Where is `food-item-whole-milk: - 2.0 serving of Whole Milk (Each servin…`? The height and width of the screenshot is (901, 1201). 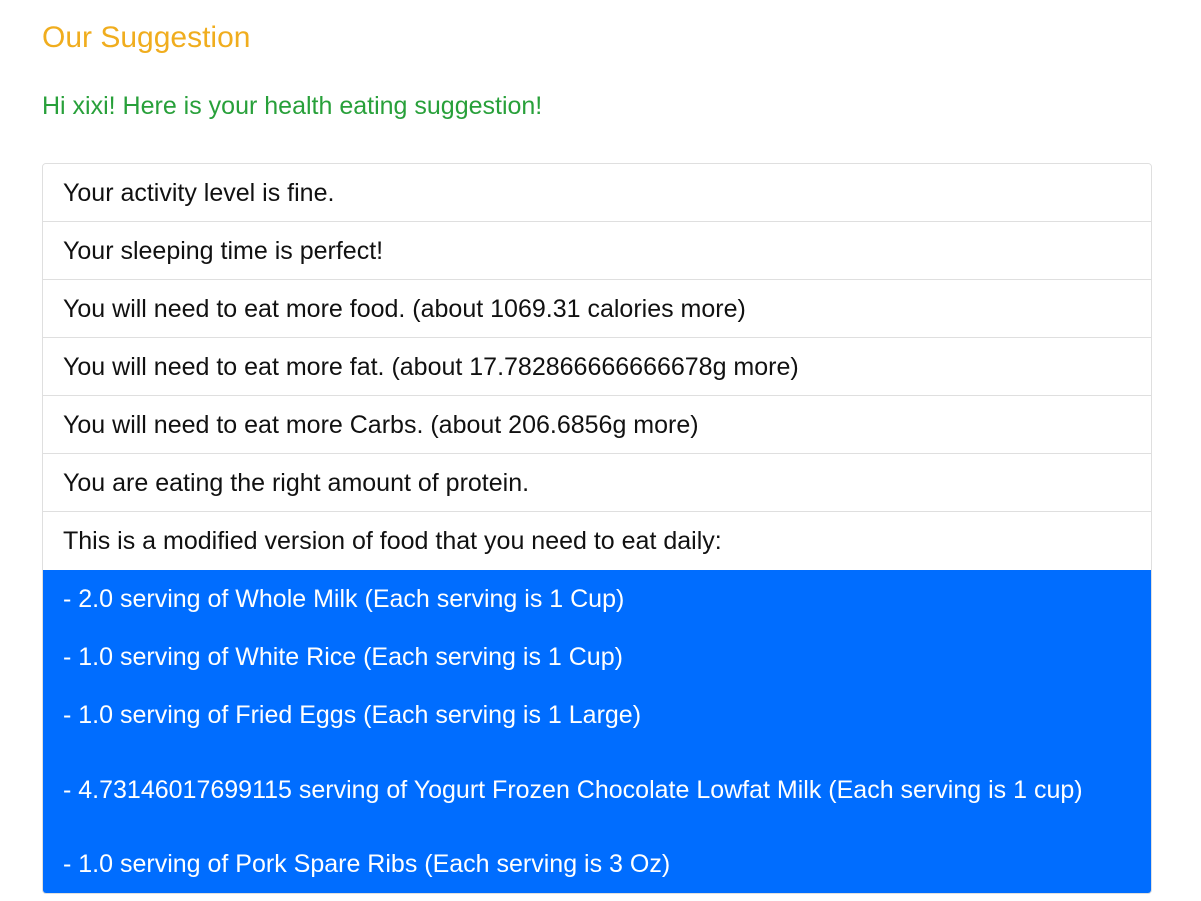
food-item-whole-milk: - 2.0 serving of Whole Milk (Each servin… is located at coordinates (597, 599).